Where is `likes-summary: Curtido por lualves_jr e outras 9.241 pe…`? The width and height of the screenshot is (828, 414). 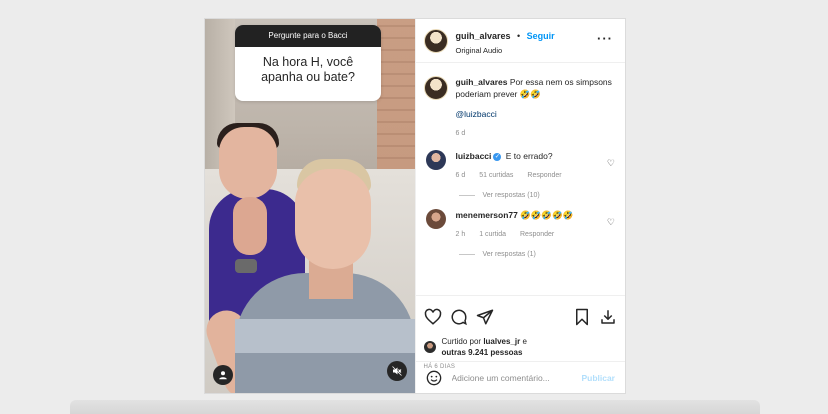 likes-summary: Curtido por lualves_jr e outras 9.241 pe… is located at coordinates (520, 347).